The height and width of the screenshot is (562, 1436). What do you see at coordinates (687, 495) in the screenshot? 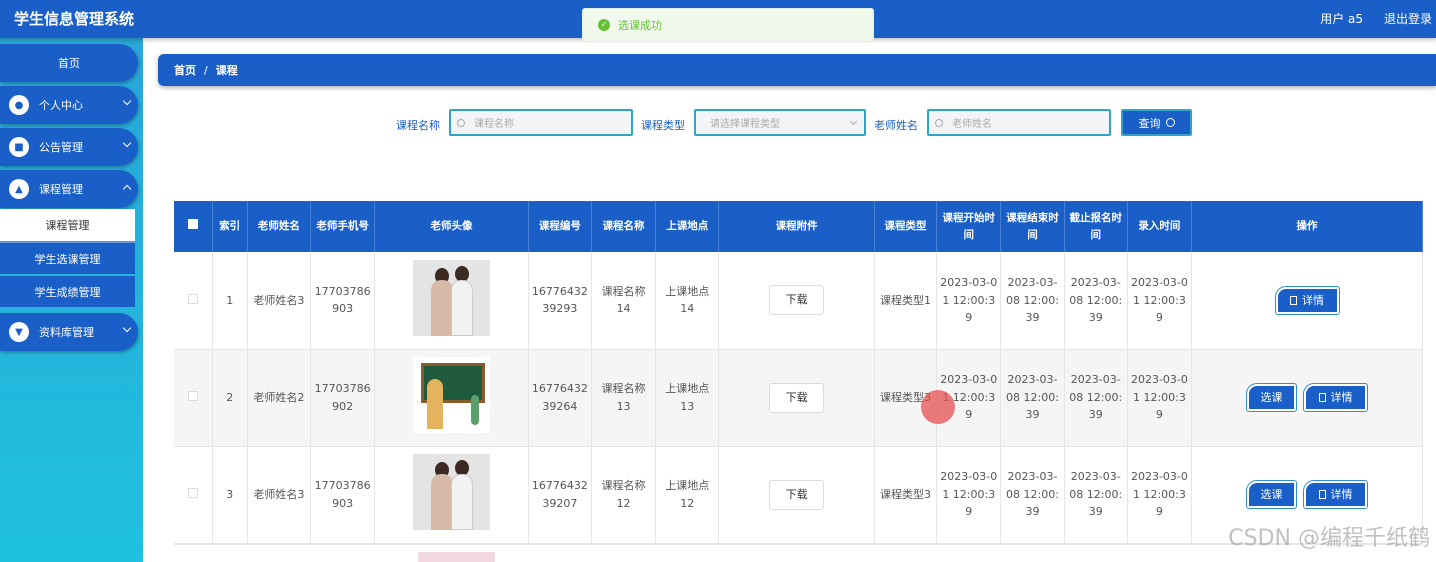
I see `cell-location: 上课地点12` at bounding box center [687, 495].